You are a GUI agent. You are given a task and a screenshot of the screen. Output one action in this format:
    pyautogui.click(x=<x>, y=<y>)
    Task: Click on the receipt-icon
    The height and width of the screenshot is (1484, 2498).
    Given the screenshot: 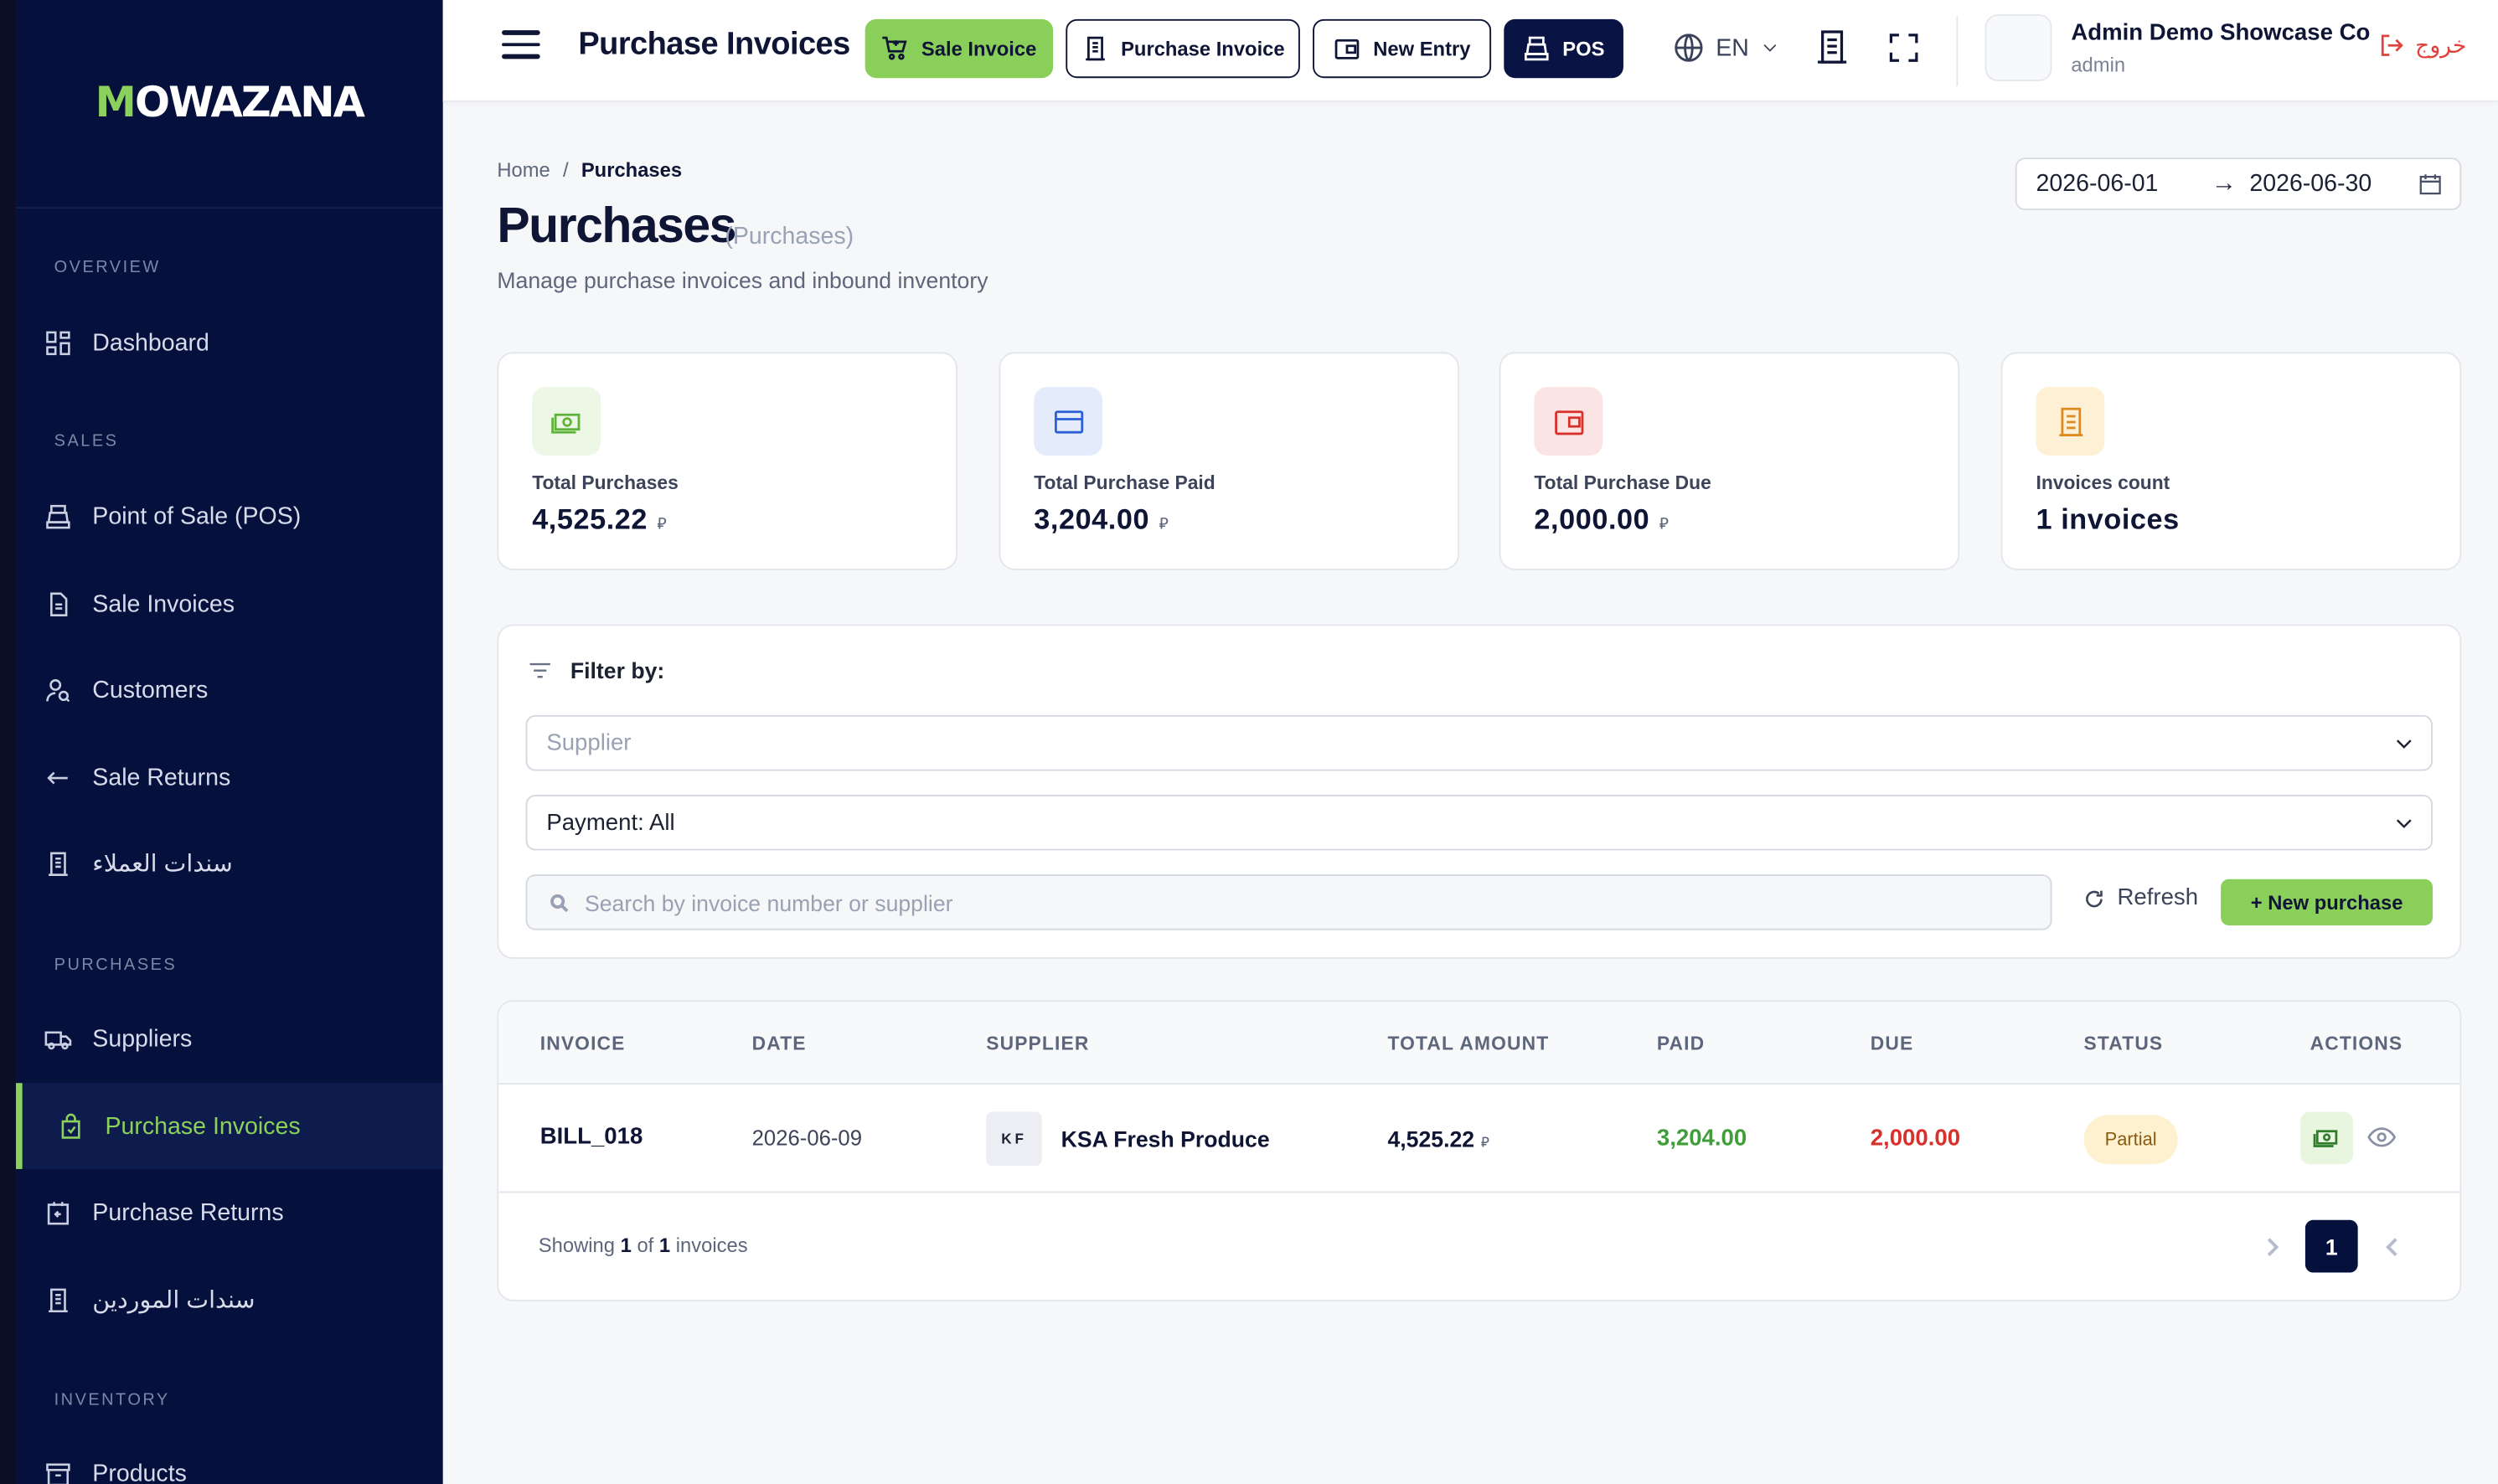 What is the action you would take?
    pyautogui.click(x=57, y=863)
    